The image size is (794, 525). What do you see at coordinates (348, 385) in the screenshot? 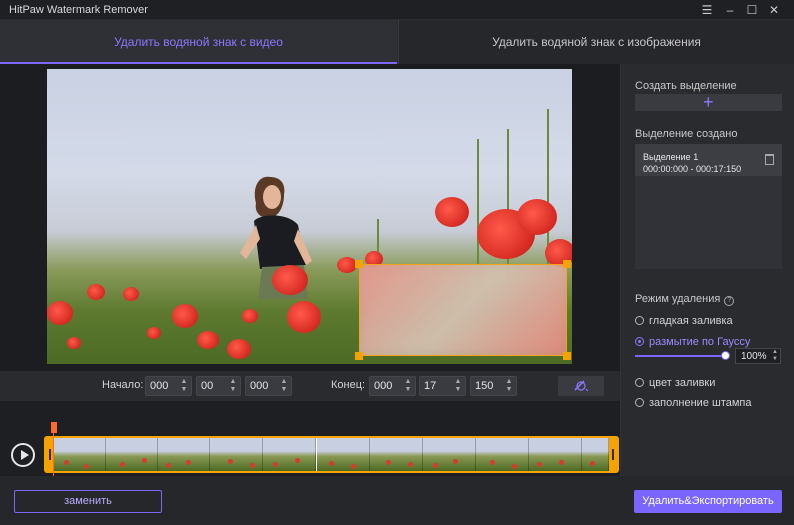
I see `end-label: Конец:` at bounding box center [348, 385].